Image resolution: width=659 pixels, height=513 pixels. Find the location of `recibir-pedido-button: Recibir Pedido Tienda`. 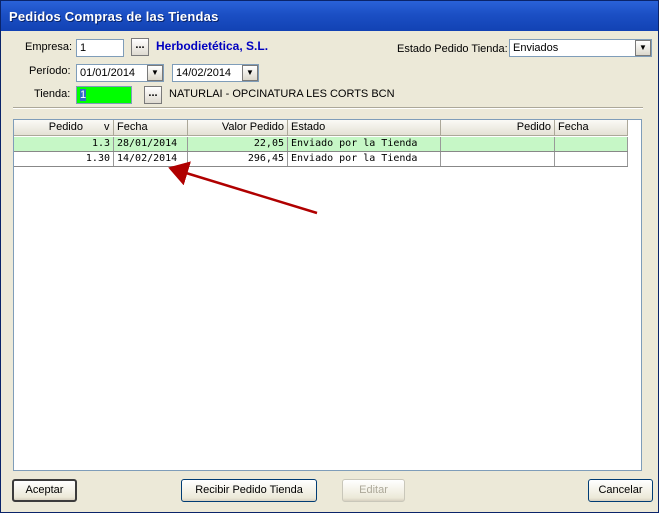

recibir-pedido-button: Recibir Pedido Tienda is located at coordinates (249, 490).